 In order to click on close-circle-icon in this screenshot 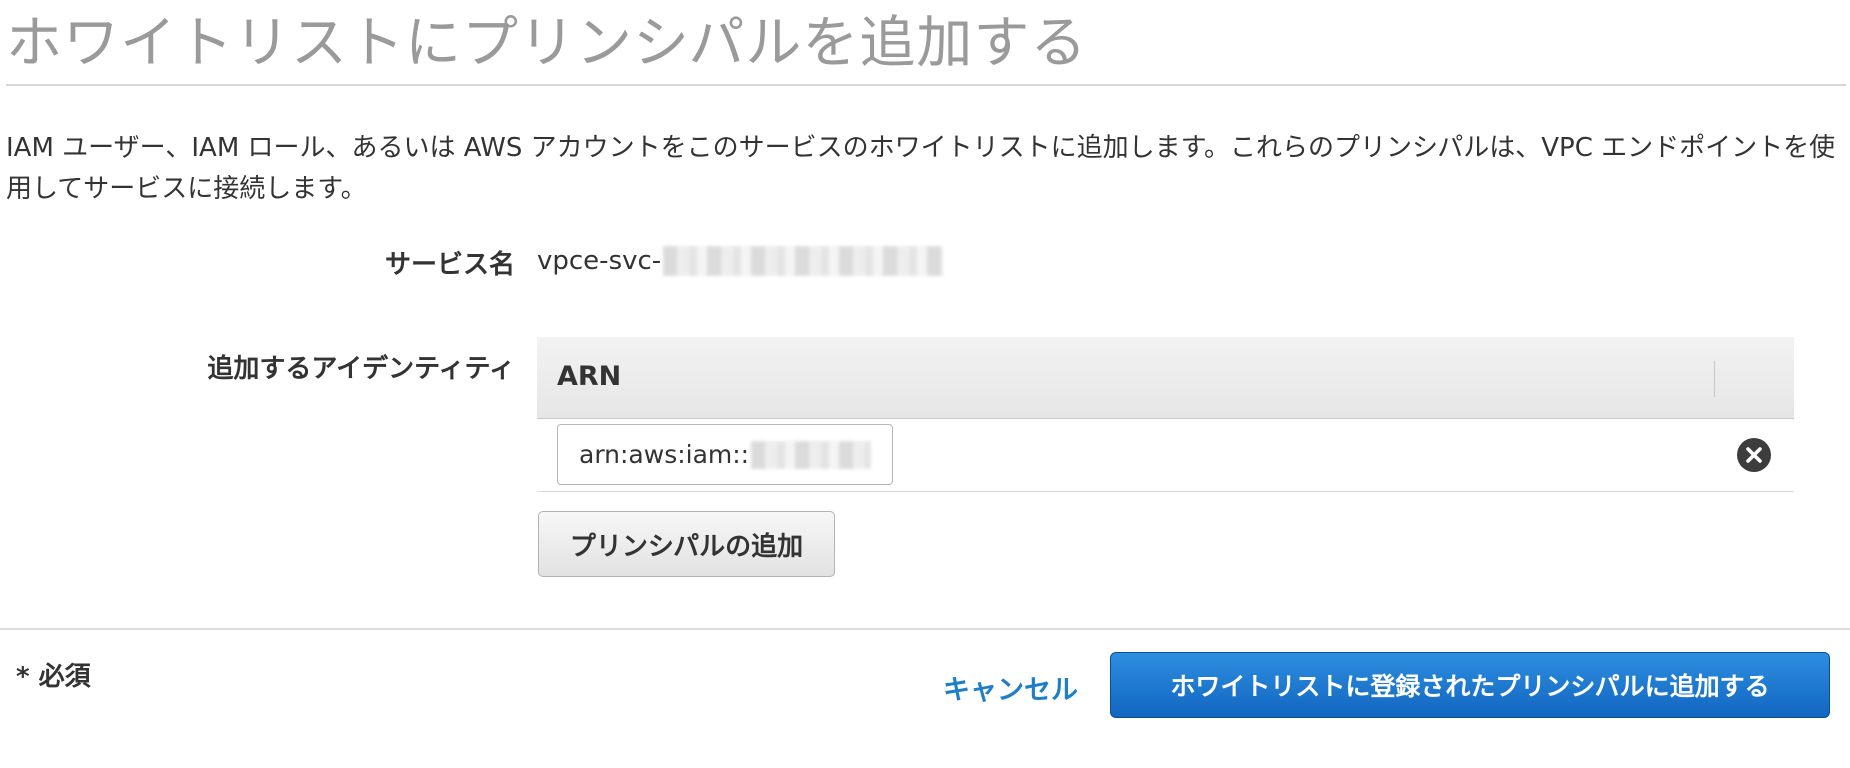, I will do `click(1754, 455)`.